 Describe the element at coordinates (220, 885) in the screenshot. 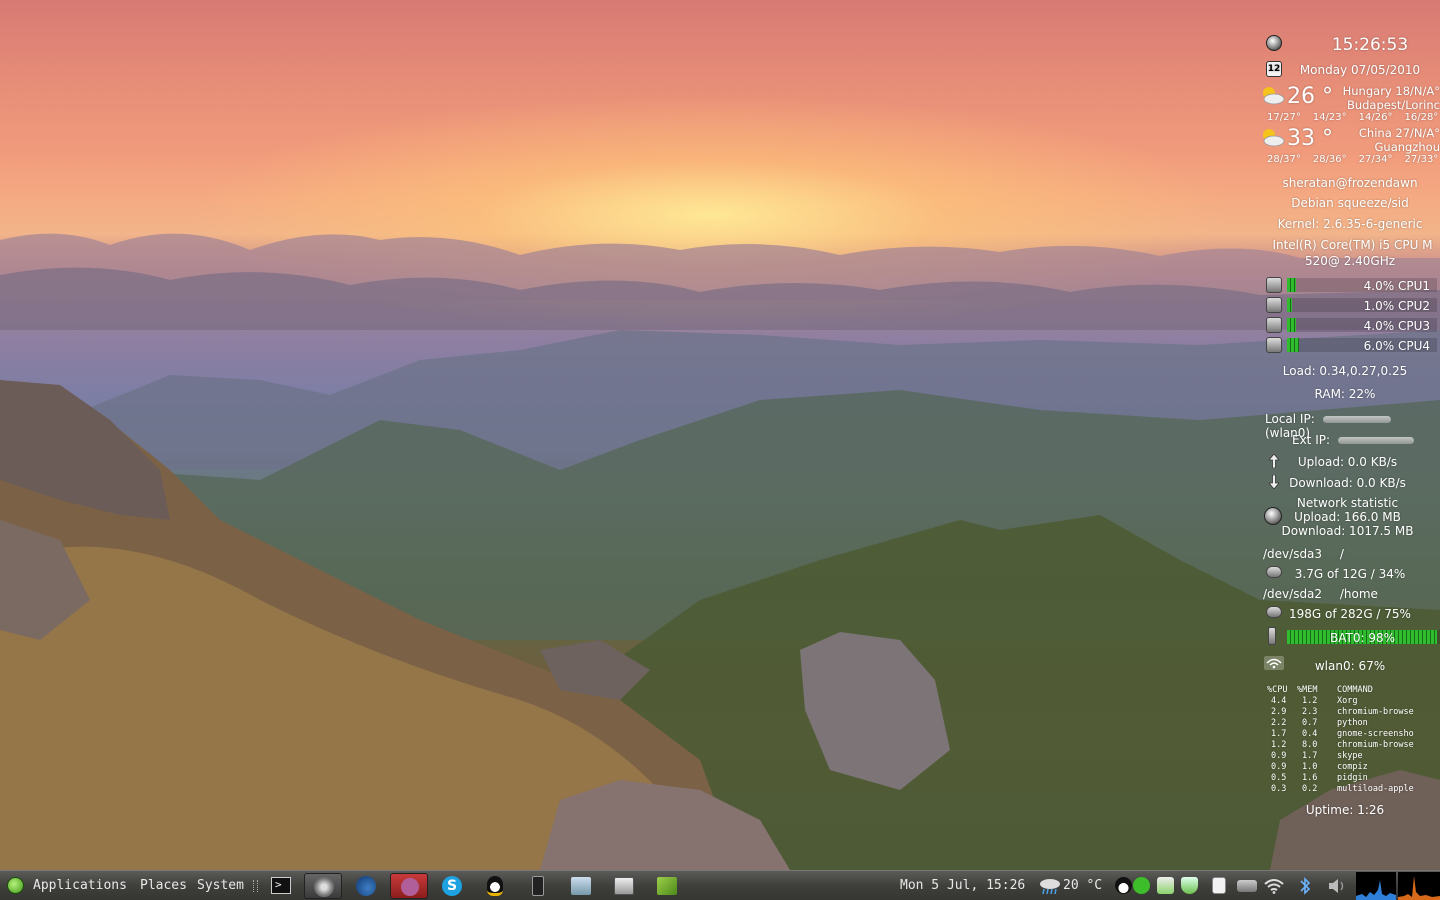

I see `menu-system: System` at that location.